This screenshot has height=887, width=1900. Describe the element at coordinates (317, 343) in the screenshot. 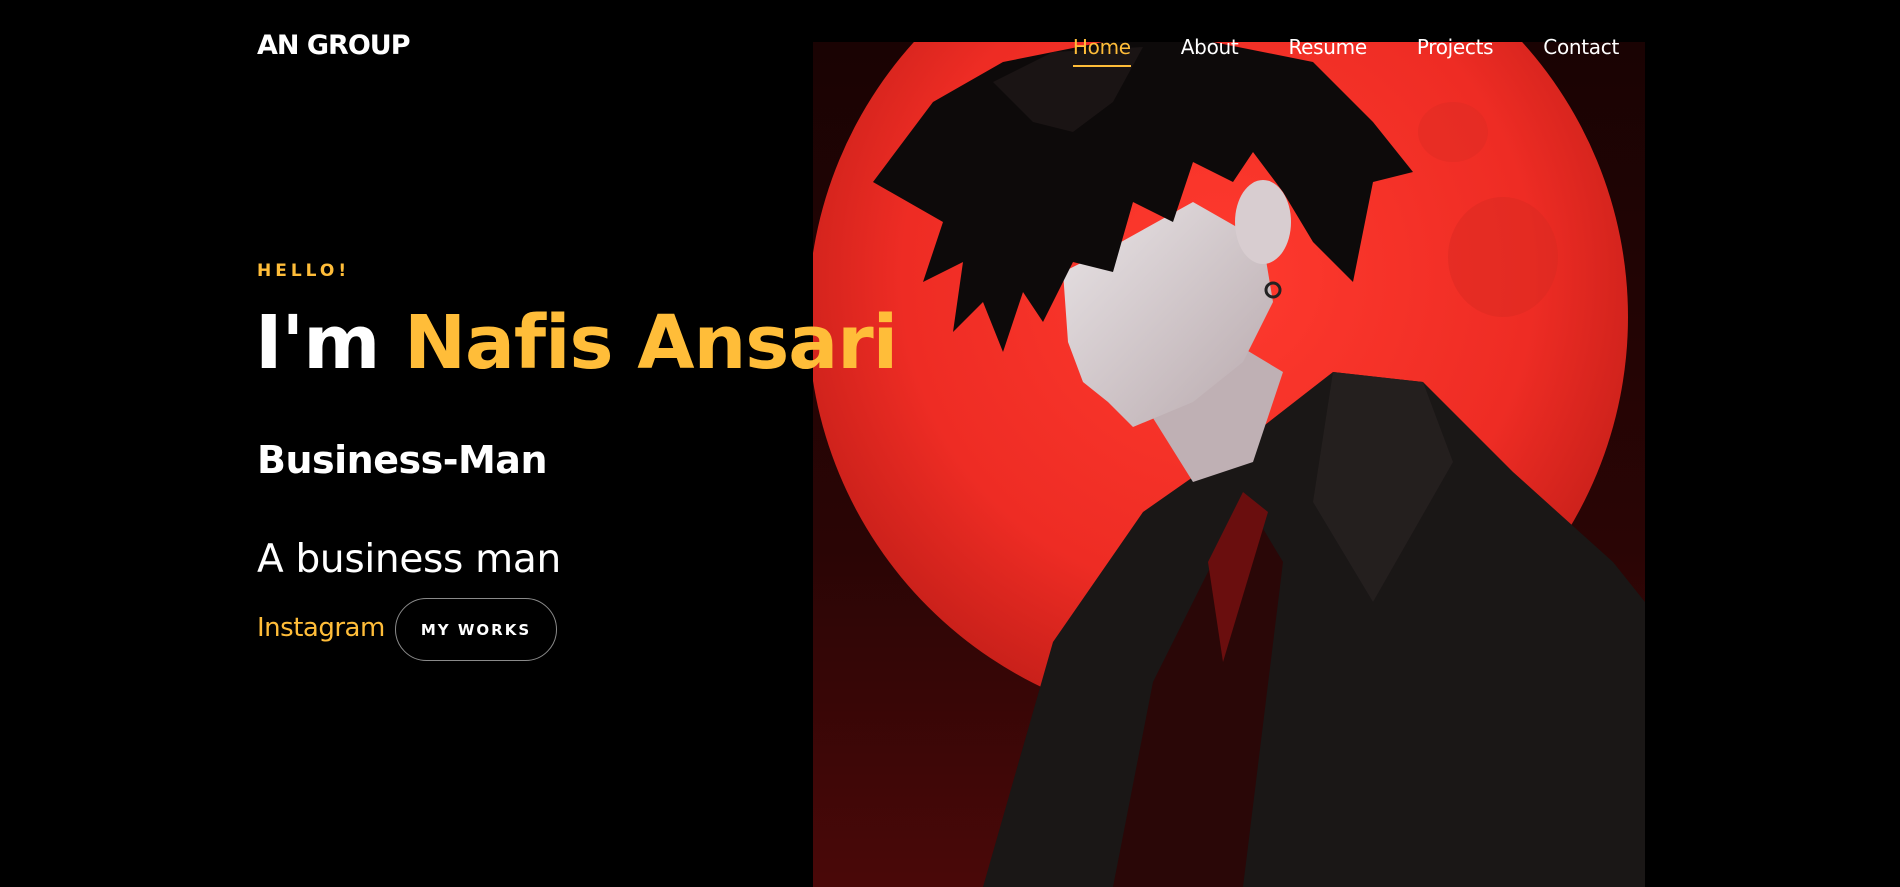

I see `headline-prefix: I'm` at that location.